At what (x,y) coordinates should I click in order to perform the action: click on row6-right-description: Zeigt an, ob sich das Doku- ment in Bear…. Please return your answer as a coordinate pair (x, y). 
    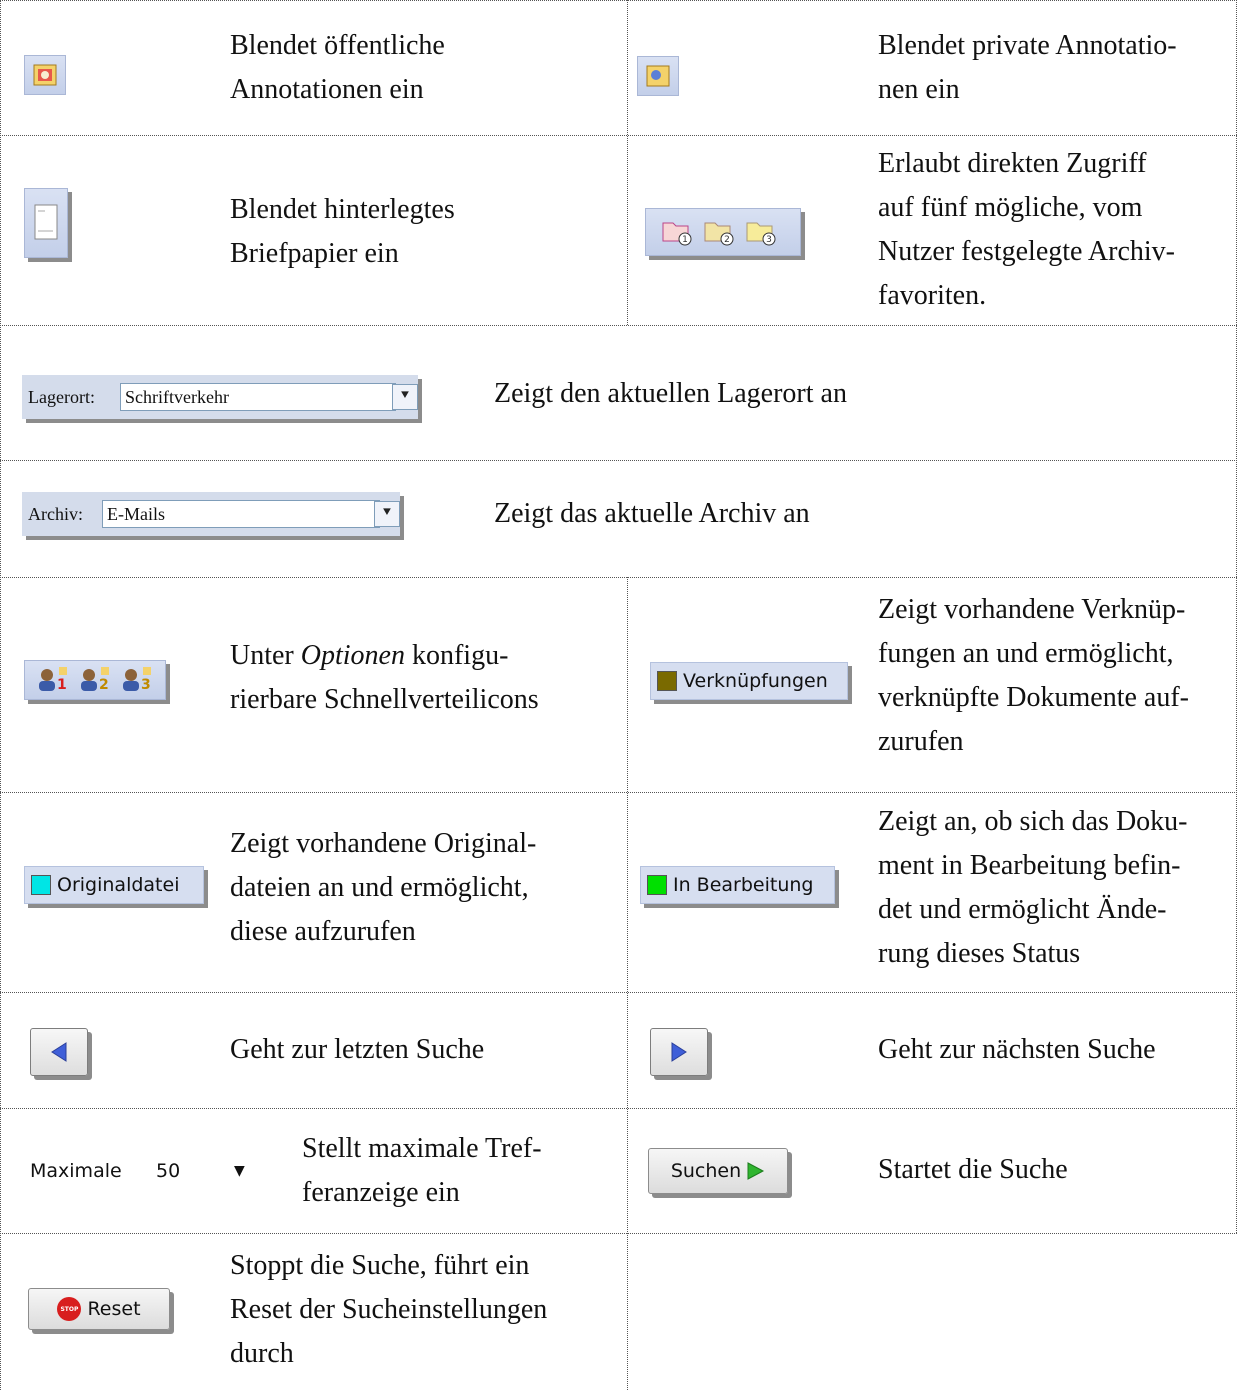
    Looking at the image, I should click on (1033, 887).